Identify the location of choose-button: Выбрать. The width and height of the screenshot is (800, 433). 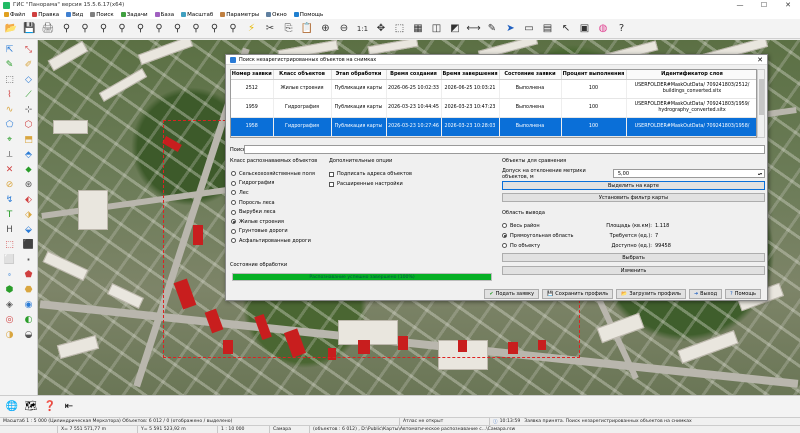
(633, 257).